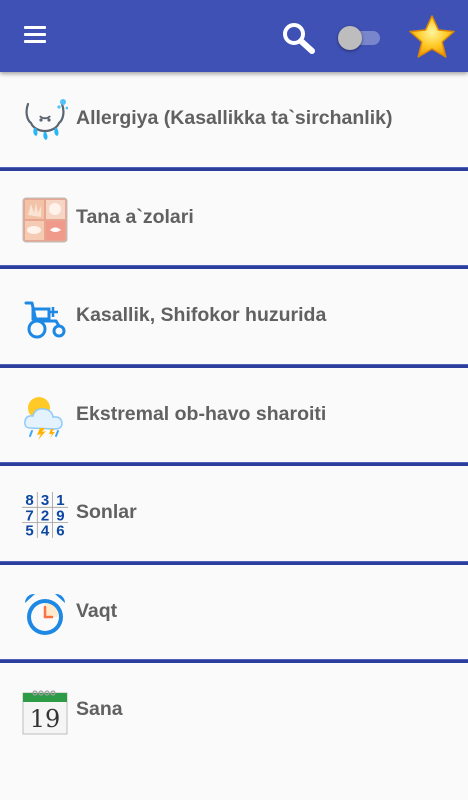  Describe the element at coordinates (97, 610) in the screenshot. I see `list-item-label: Vaqt` at that location.